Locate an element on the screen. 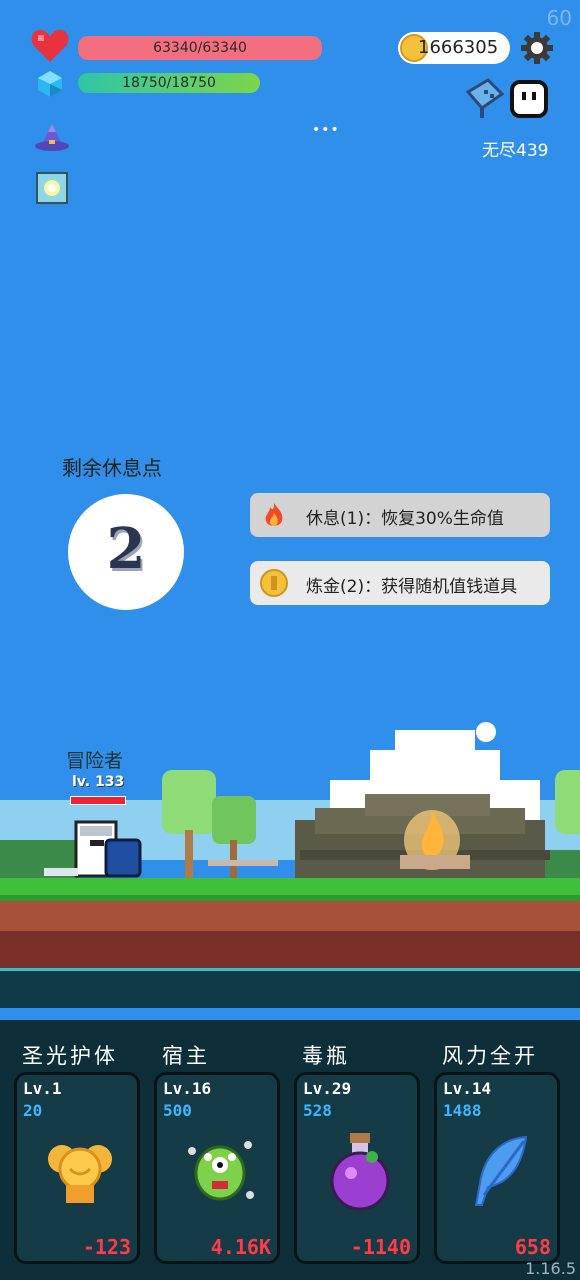 The image size is (580, 1280). skill-cost: 528 is located at coordinates (317, 1110).